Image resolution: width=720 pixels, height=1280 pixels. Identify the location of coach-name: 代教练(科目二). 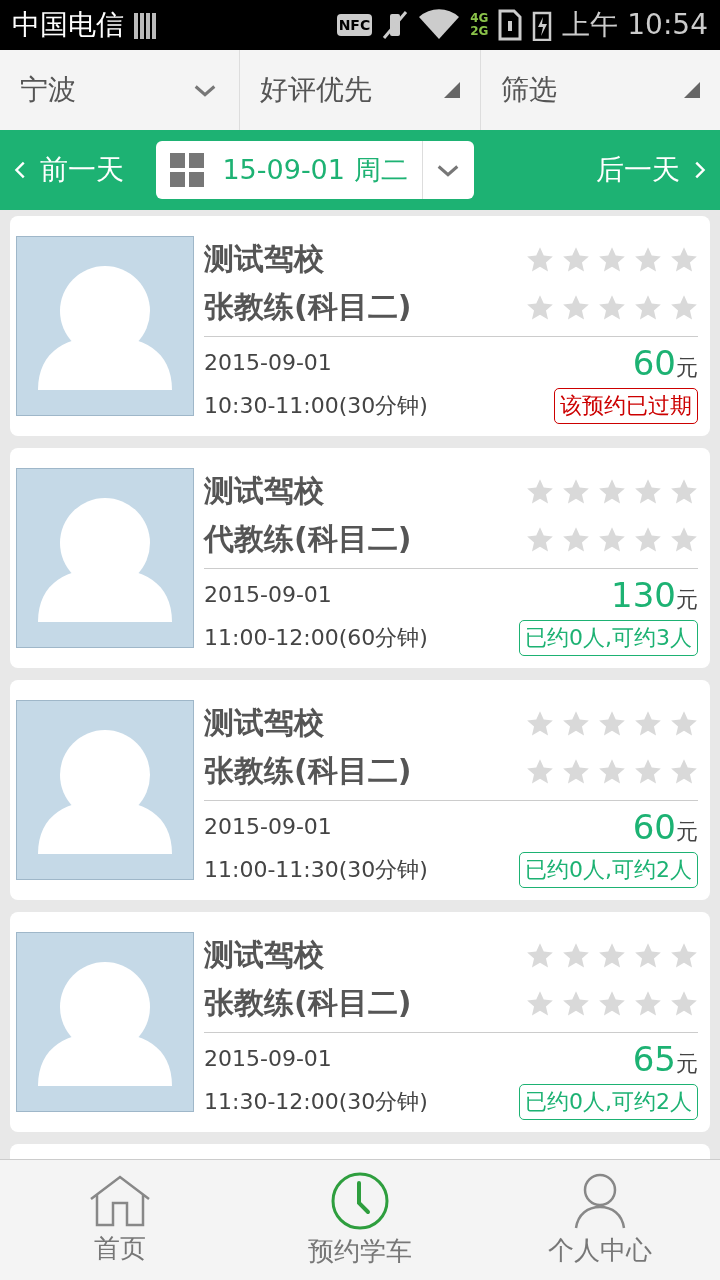
(308, 539).